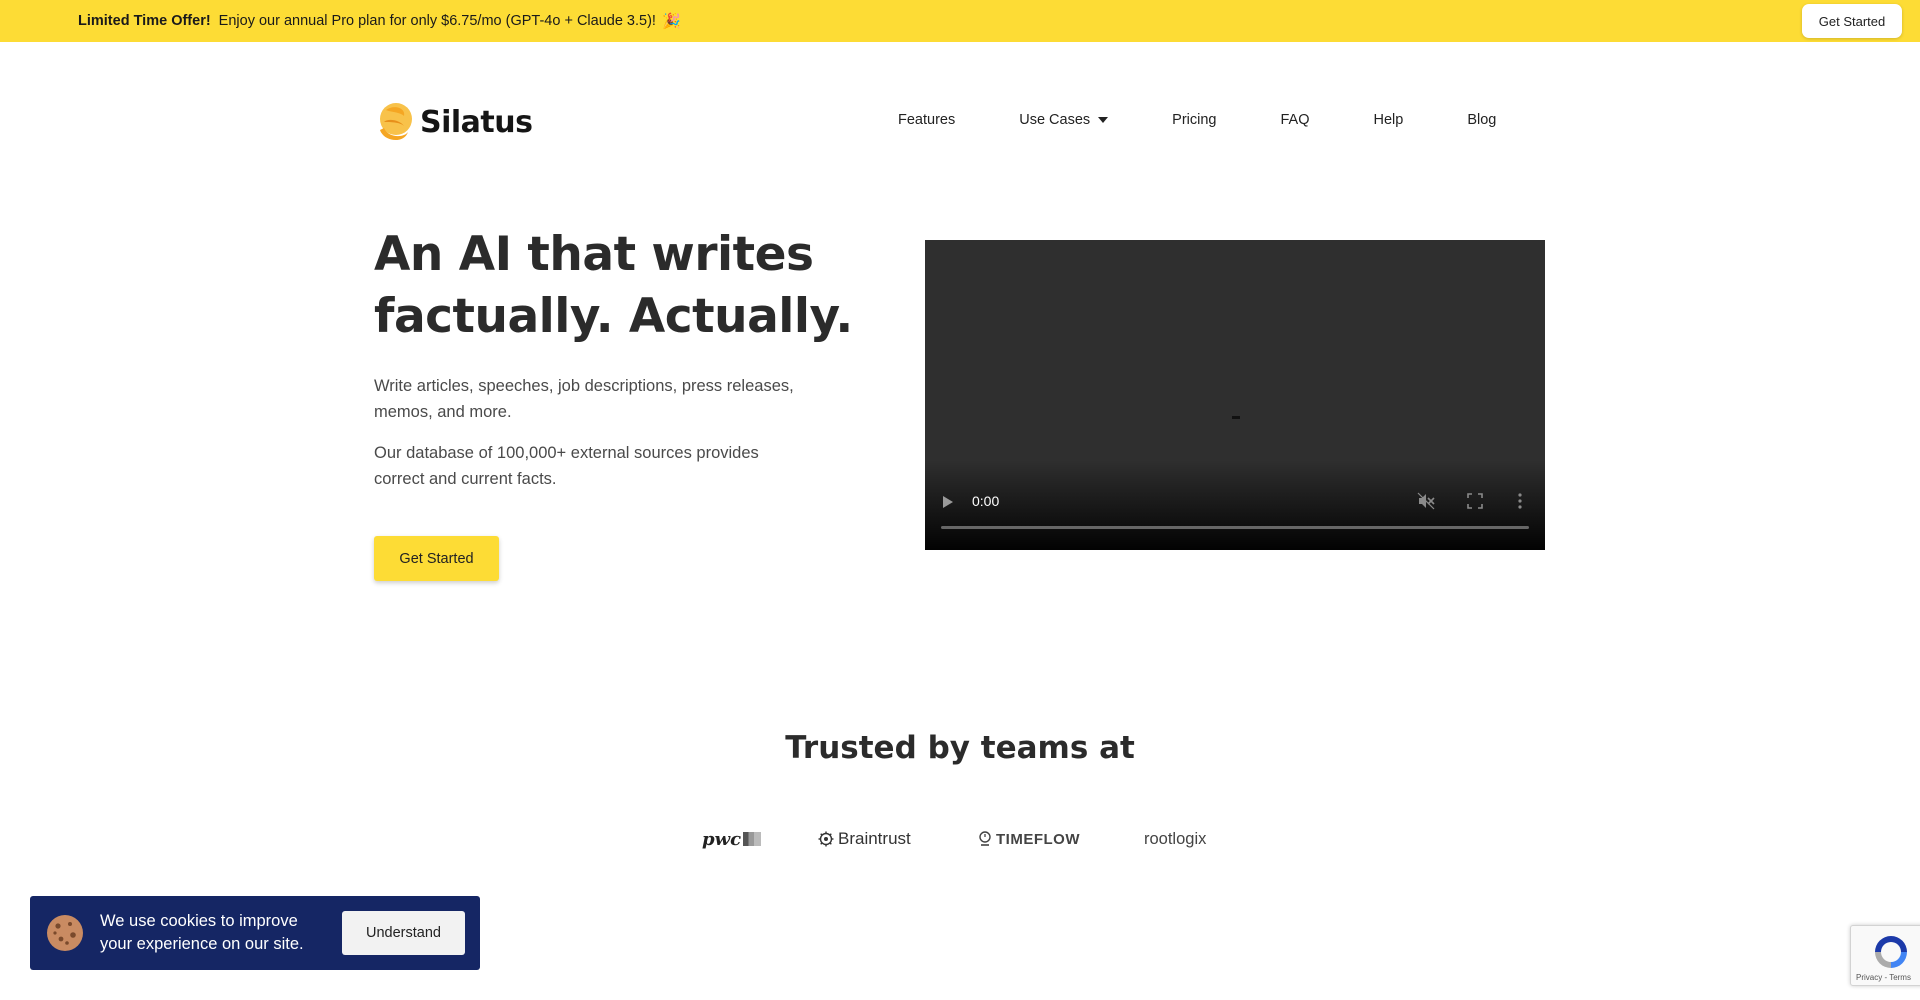 The height and width of the screenshot is (1000, 1920). Describe the element at coordinates (948, 502) in the screenshot. I see `play-icon` at that location.